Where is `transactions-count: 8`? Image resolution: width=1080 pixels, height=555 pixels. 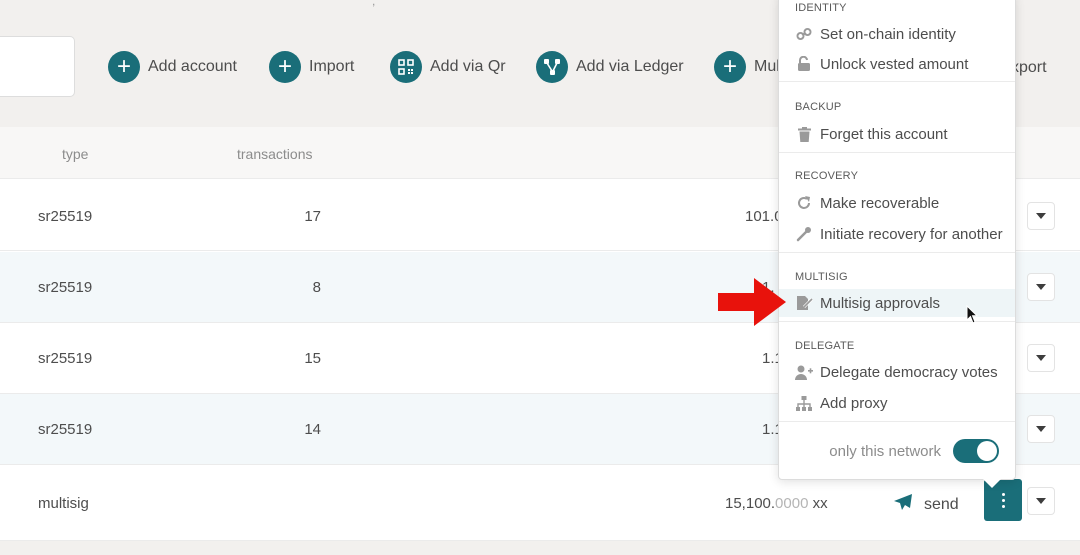
transactions-count: 8 is located at coordinates (316, 287).